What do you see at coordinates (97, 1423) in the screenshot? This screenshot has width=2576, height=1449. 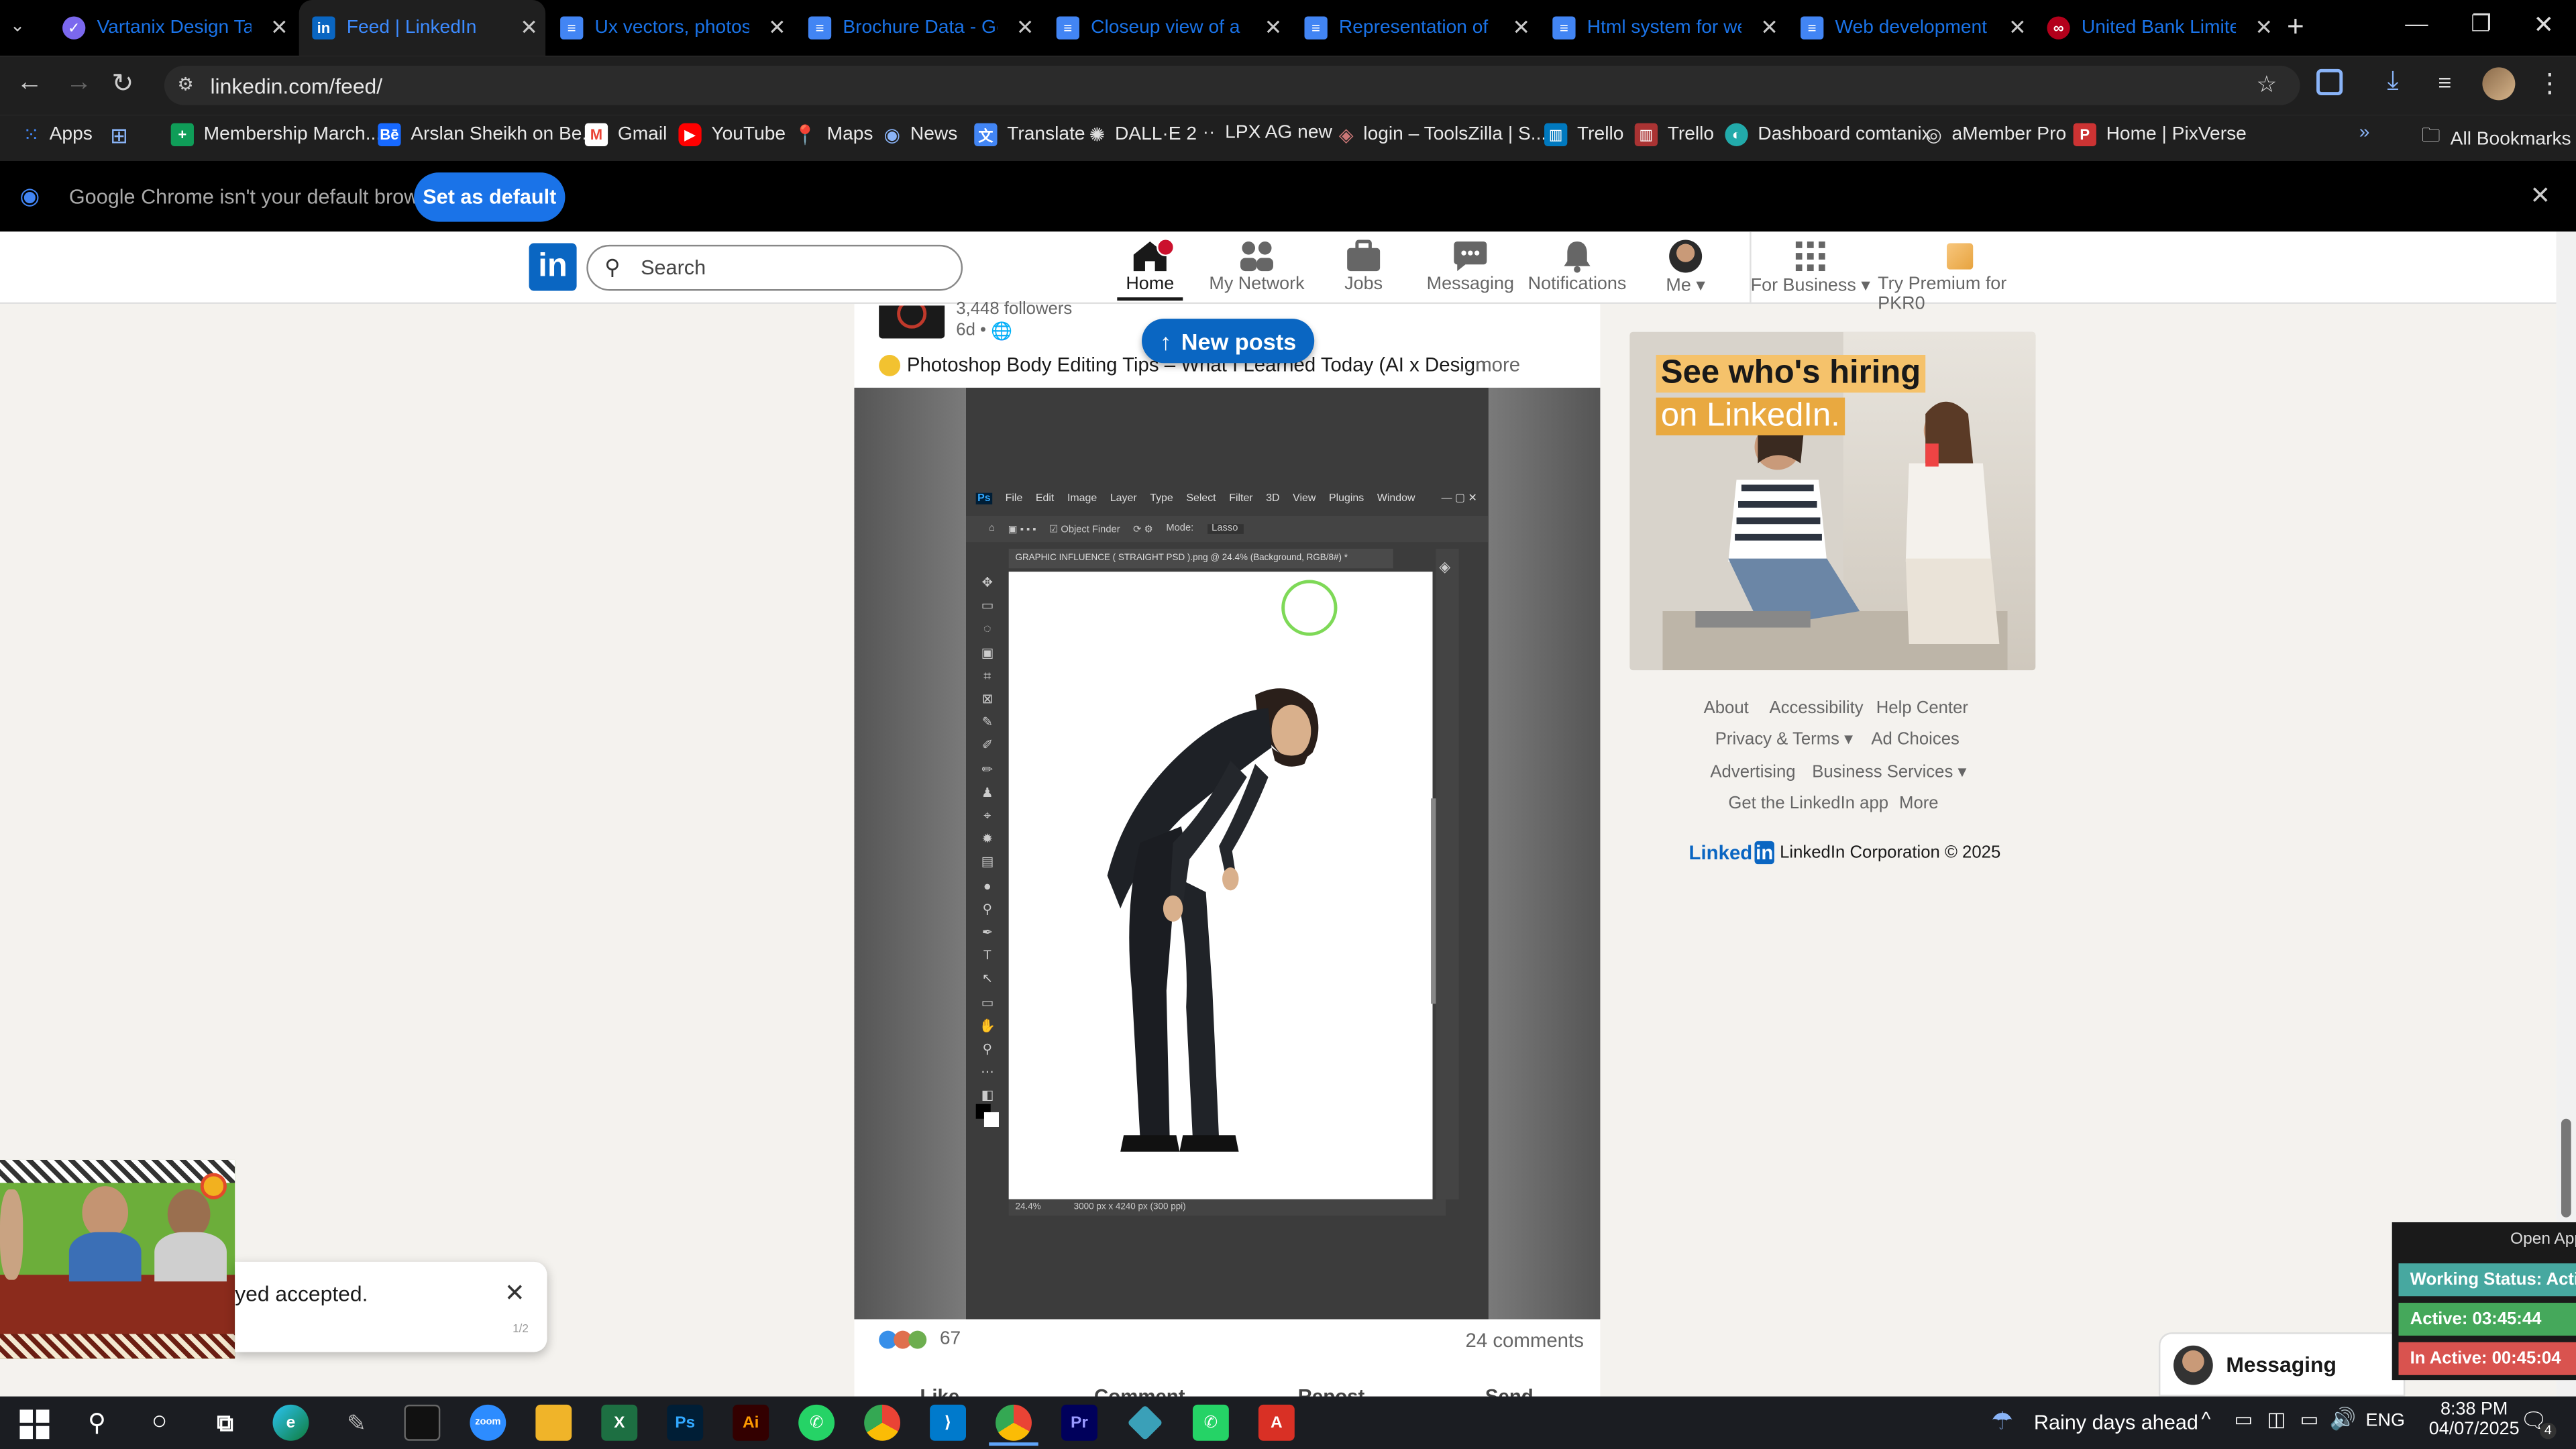 I see `search-taskbar-icon: ⚲` at bounding box center [97, 1423].